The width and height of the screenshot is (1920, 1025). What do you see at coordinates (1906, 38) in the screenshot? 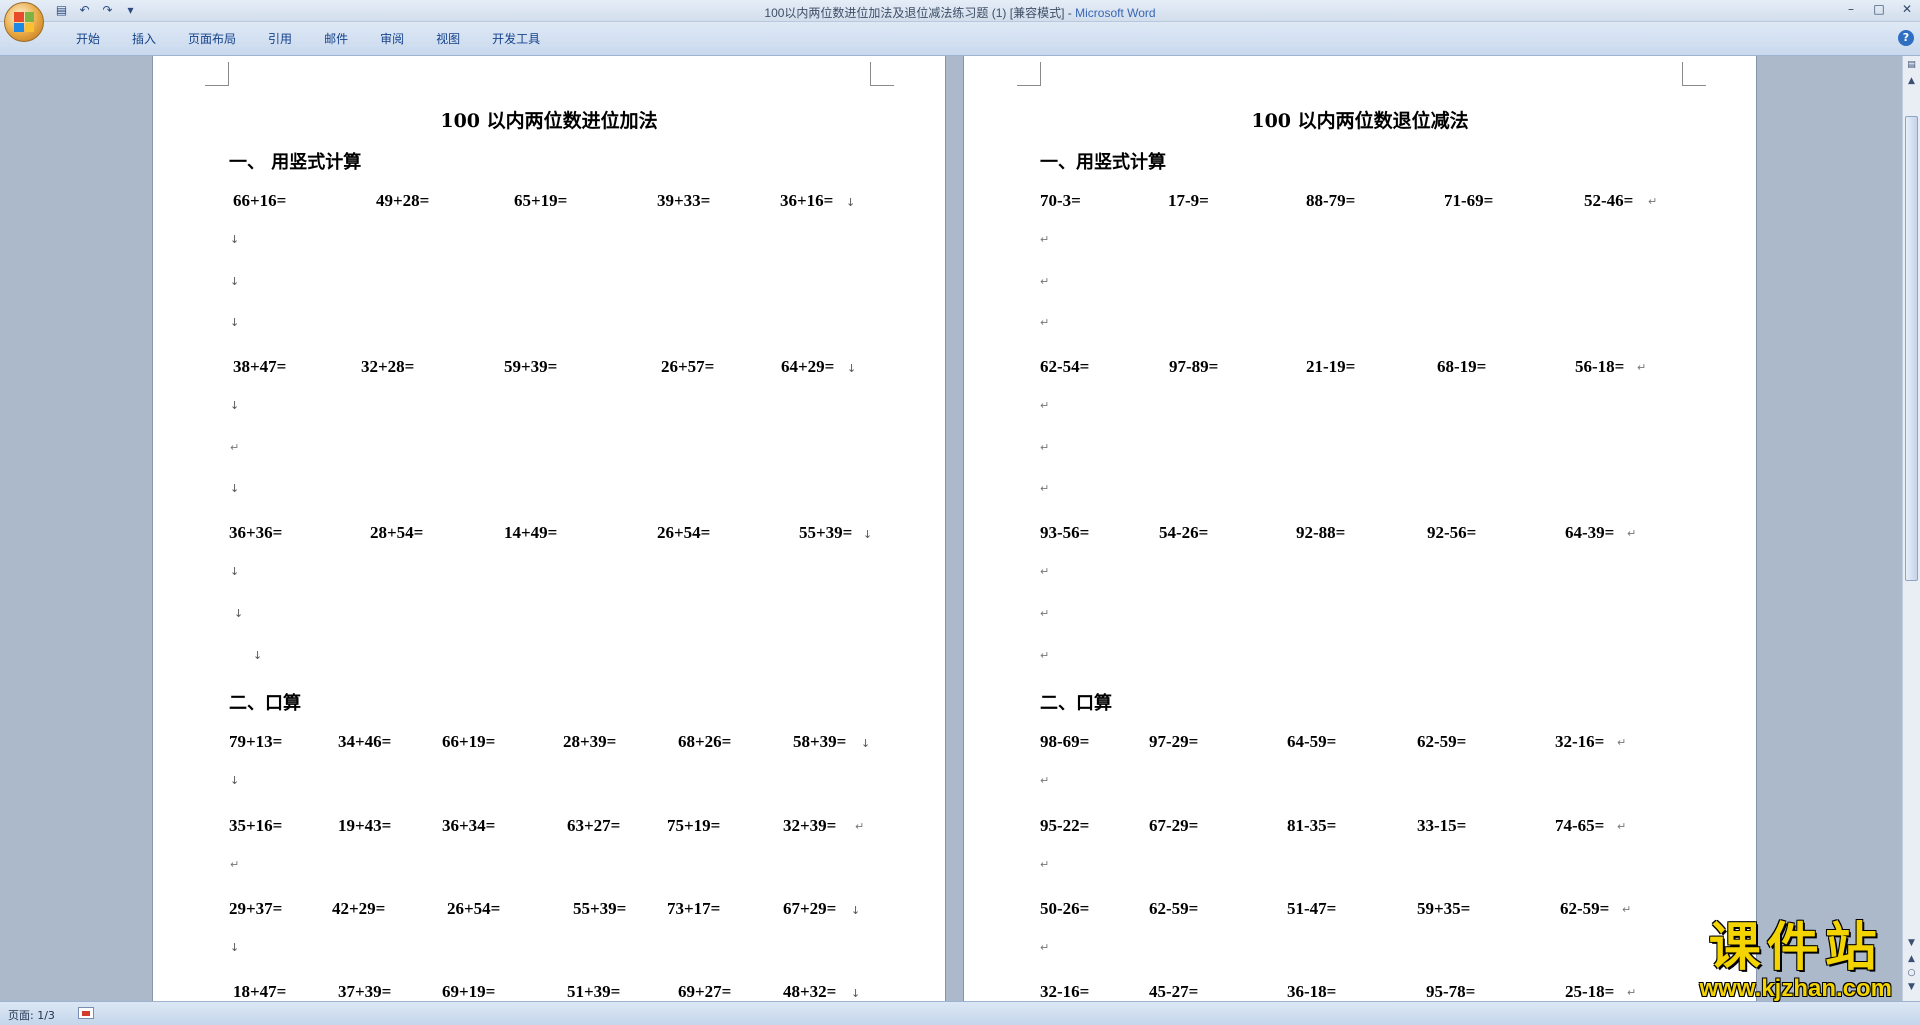
I see `help-icon: ?` at bounding box center [1906, 38].